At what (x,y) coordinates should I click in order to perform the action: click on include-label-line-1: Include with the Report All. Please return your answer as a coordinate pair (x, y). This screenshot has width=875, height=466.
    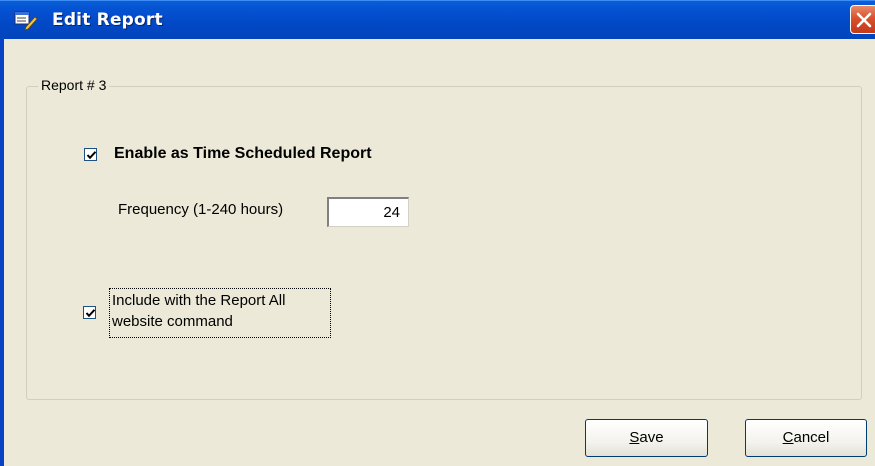
    Looking at the image, I should click on (199, 300).